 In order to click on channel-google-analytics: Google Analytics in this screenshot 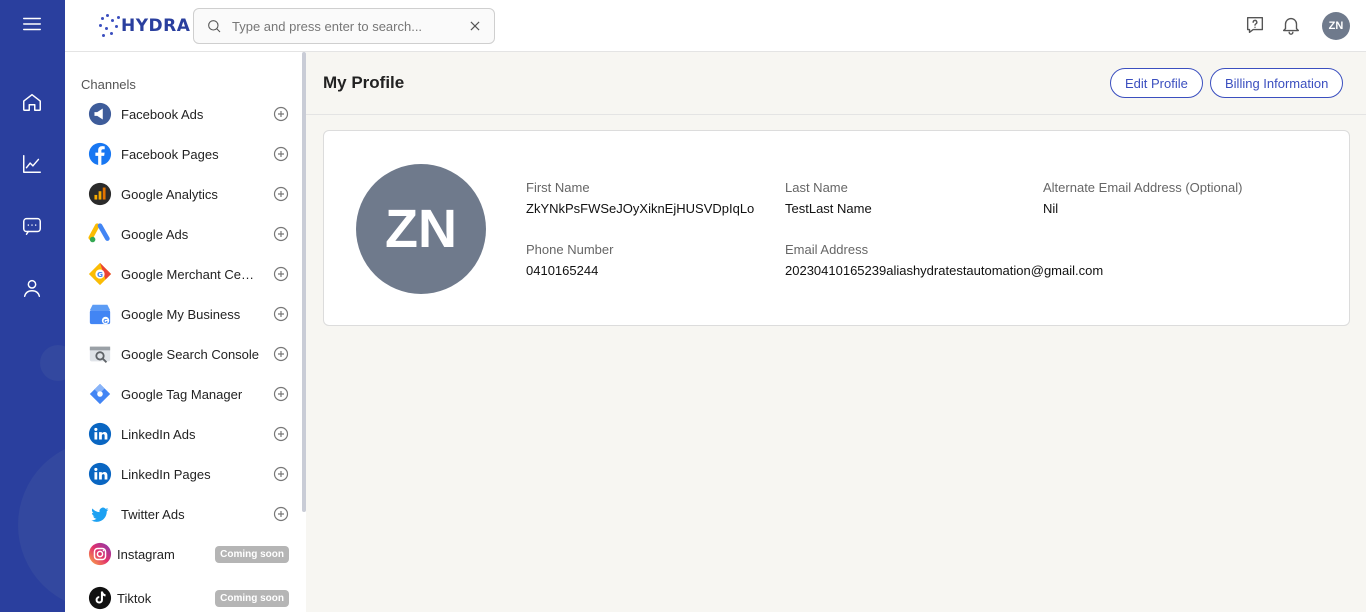, I will do `click(188, 194)`.